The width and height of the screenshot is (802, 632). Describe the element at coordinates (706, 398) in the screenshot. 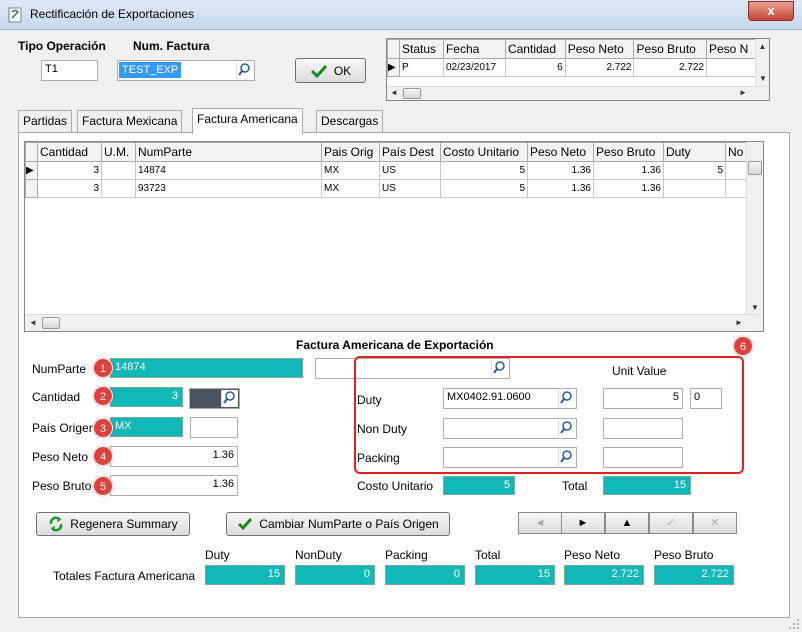

I see `duty-extra-input: 0` at that location.